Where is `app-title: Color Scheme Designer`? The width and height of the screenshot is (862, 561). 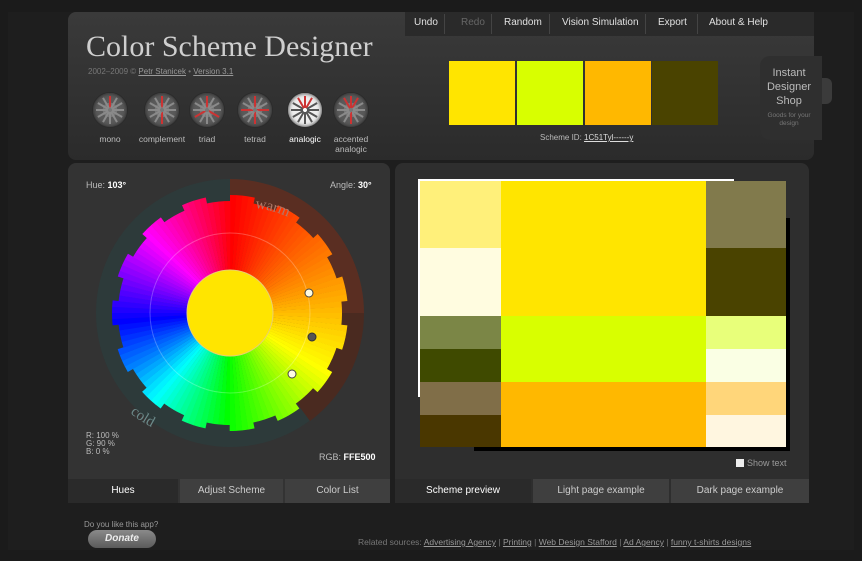 app-title: Color Scheme Designer is located at coordinates (229, 46).